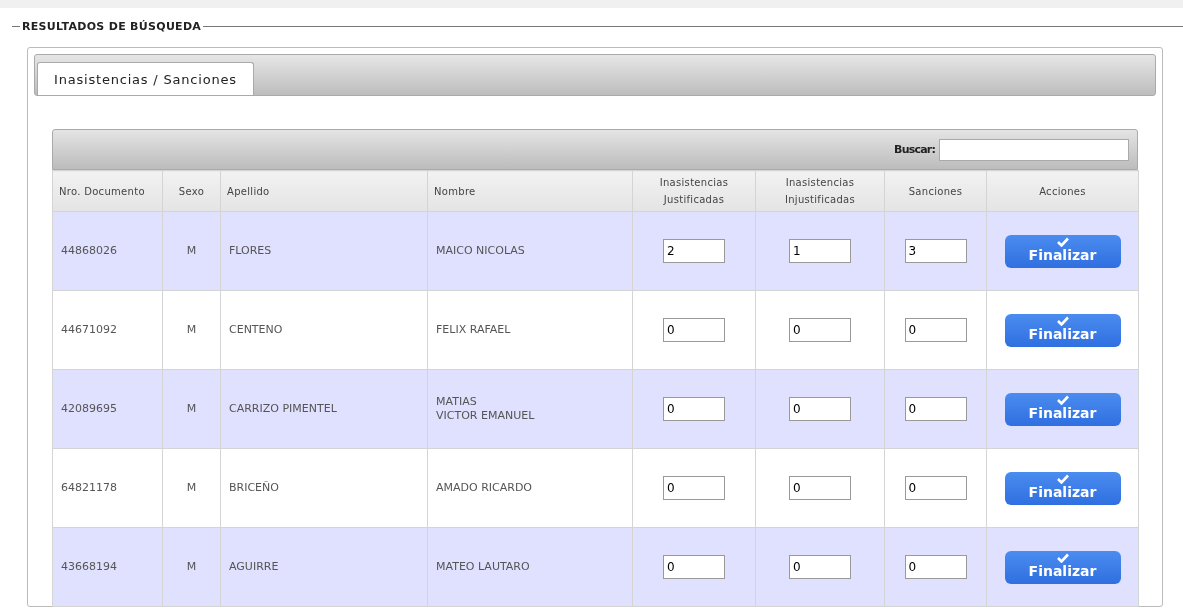 The height and width of the screenshot is (613, 1183). Describe the element at coordinates (530, 330) in the screenshot. I see `table-cell: FELIX RAFAEL` at that location.